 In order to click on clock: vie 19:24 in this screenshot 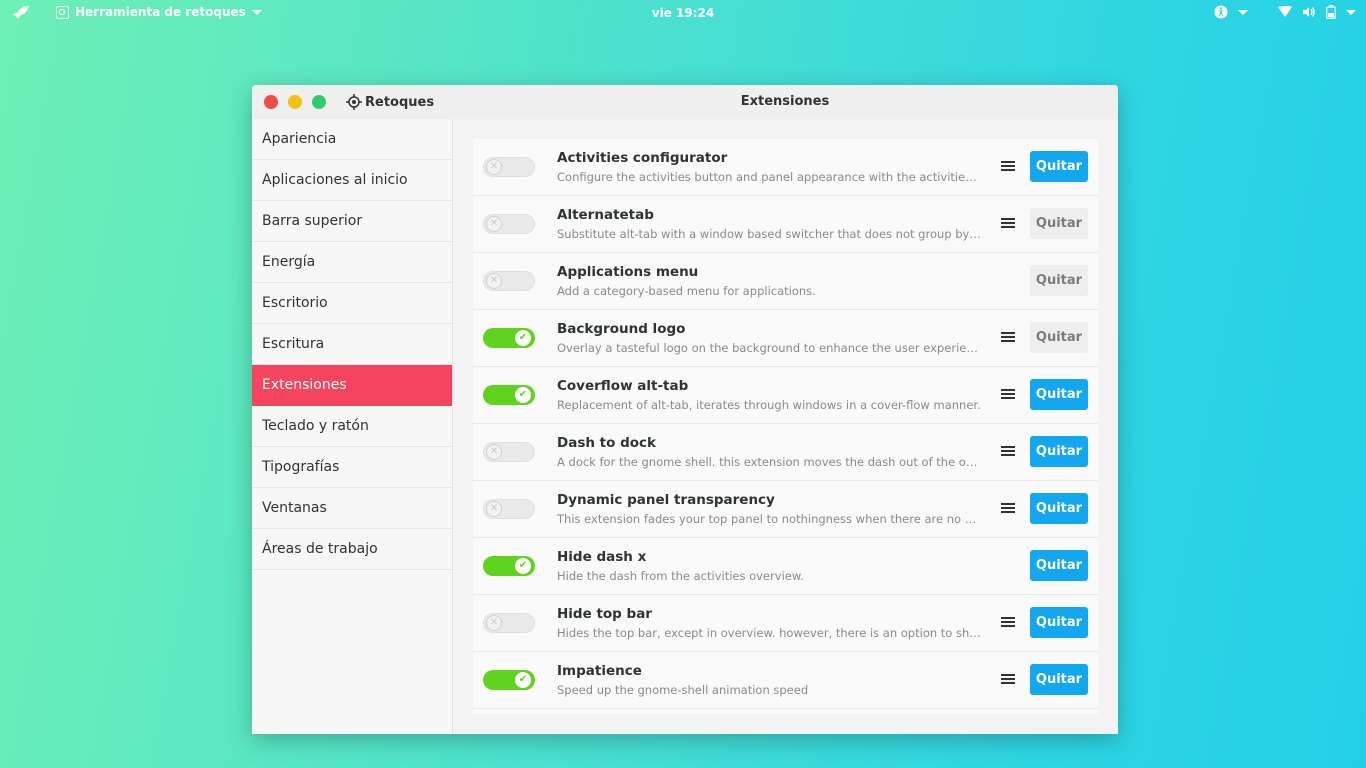, I will do `click(683, 13)`.